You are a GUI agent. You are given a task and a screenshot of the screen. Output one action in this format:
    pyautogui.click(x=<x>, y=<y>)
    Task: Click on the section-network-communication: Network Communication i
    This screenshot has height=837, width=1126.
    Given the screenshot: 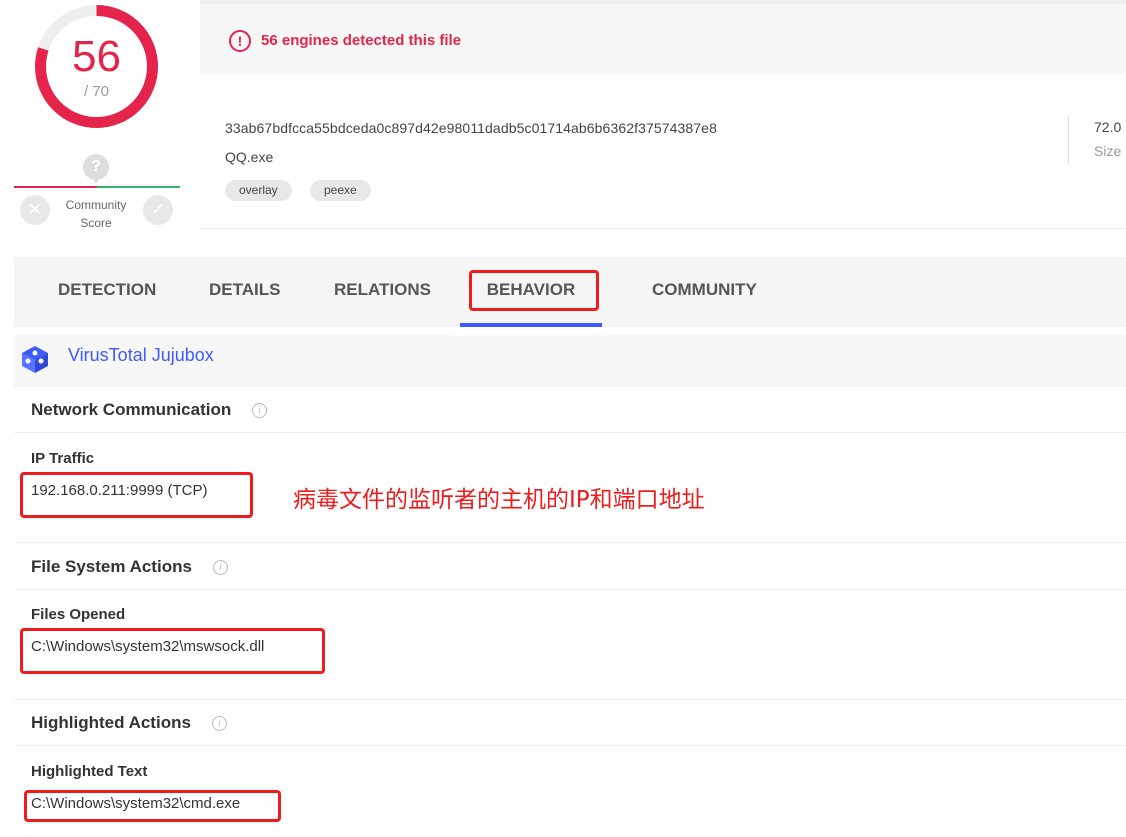 What is the action you would take?
    pyautogui.click(x=570, y=410)
    